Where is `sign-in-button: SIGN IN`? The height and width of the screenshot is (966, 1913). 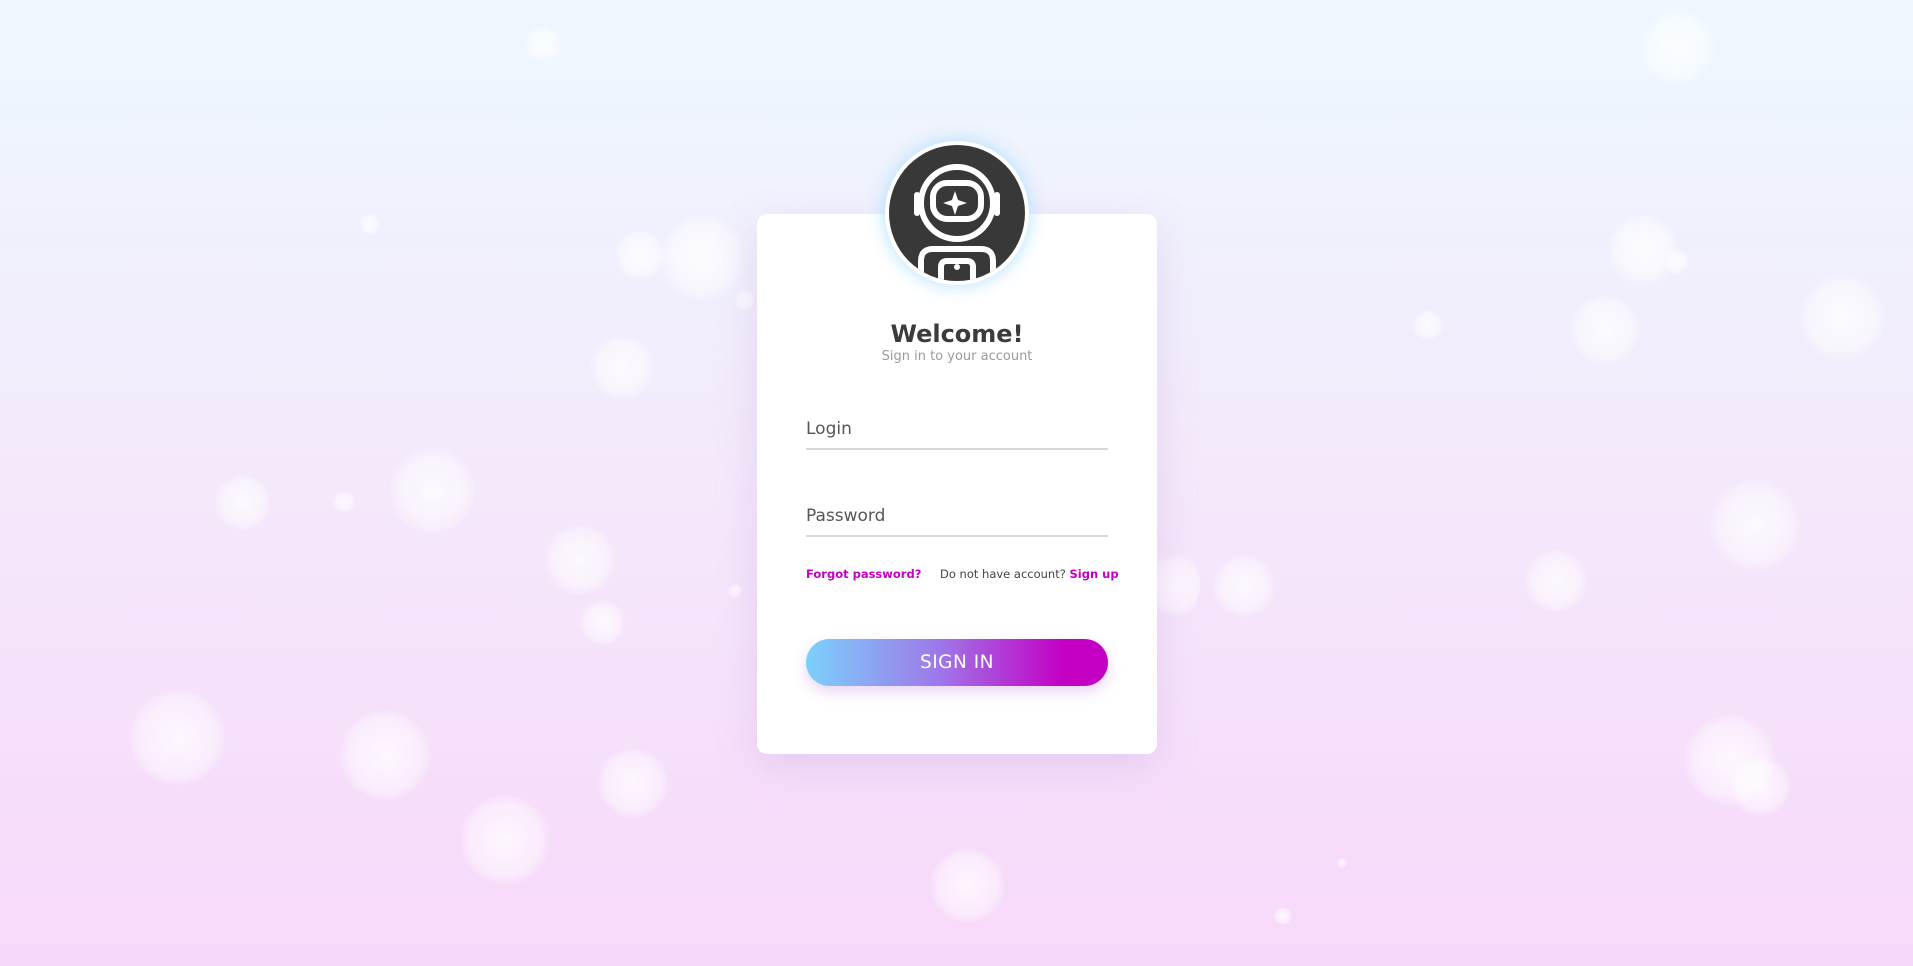
sign-in-button: SIGN IN is located at coordinates (957, 662).